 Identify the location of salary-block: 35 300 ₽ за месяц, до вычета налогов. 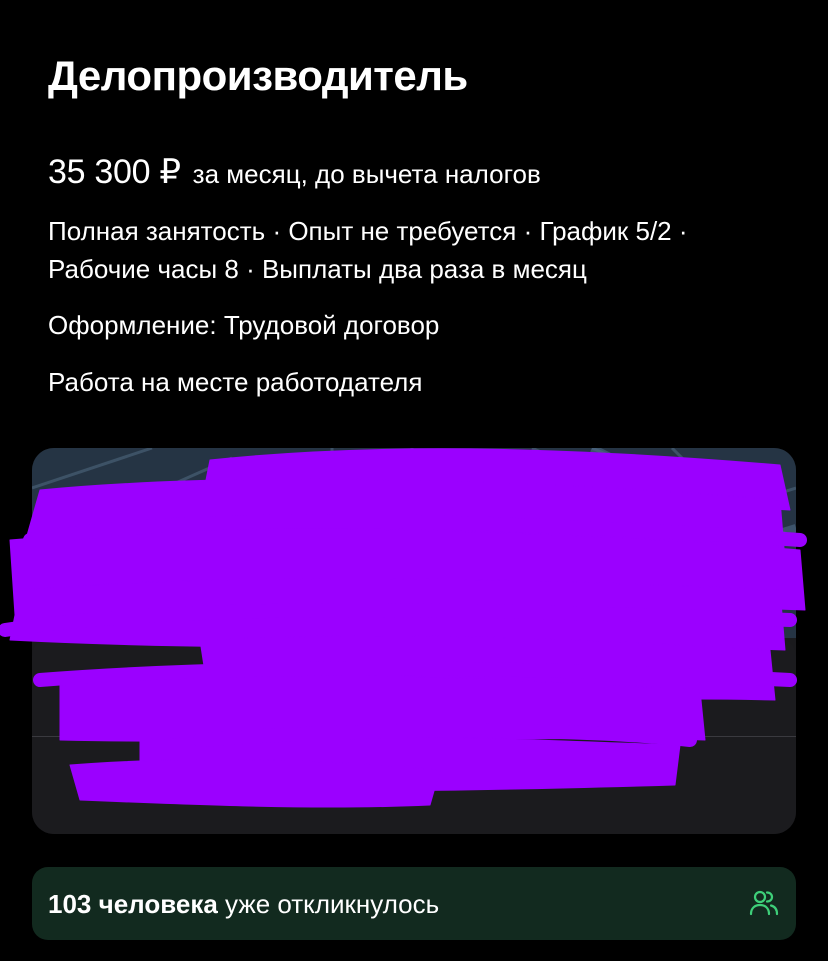
(294, 174).